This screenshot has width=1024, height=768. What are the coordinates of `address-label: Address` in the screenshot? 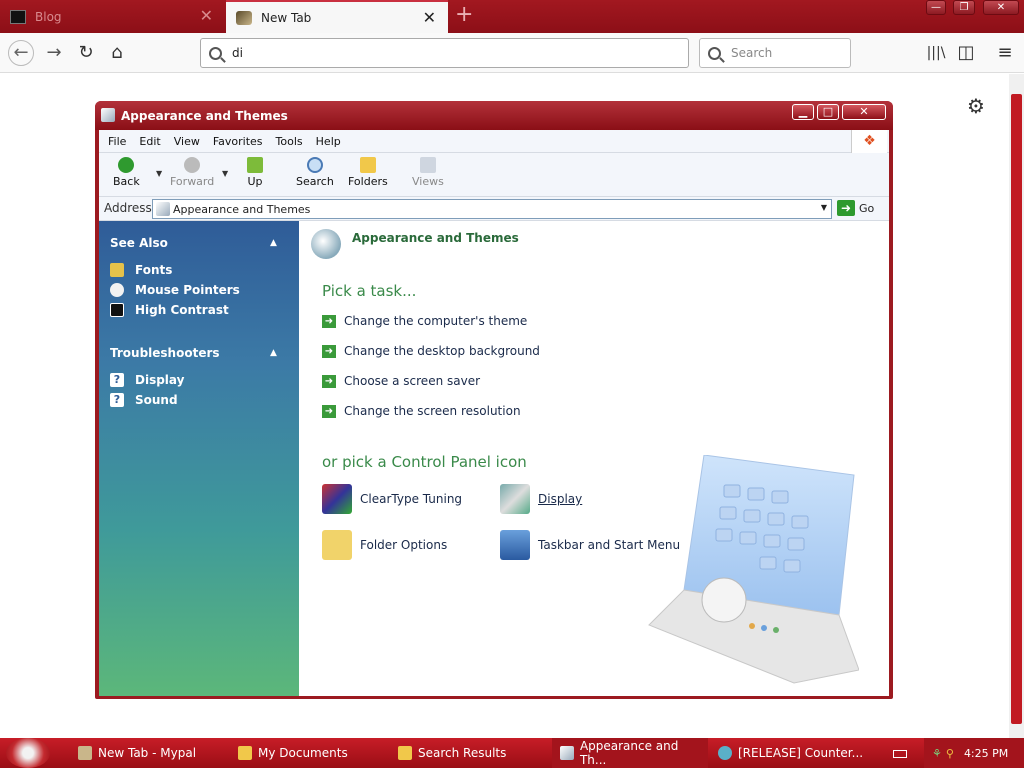 It's located at (128, 208).